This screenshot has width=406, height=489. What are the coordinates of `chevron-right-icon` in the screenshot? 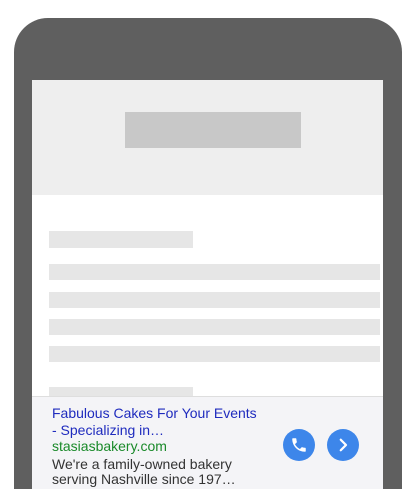 It's located at (343, 445).